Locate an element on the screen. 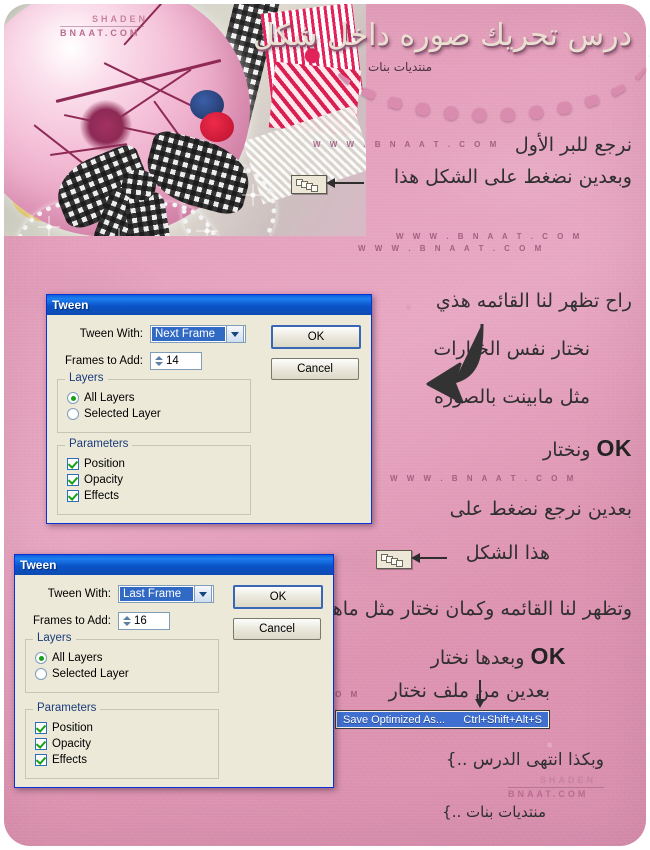 This screenshot has height=850, width=650. save-optimized-as-menu-item: Save Optimized As... Ctrl+Shift+Alt+S is located at coordinates (442, 719).